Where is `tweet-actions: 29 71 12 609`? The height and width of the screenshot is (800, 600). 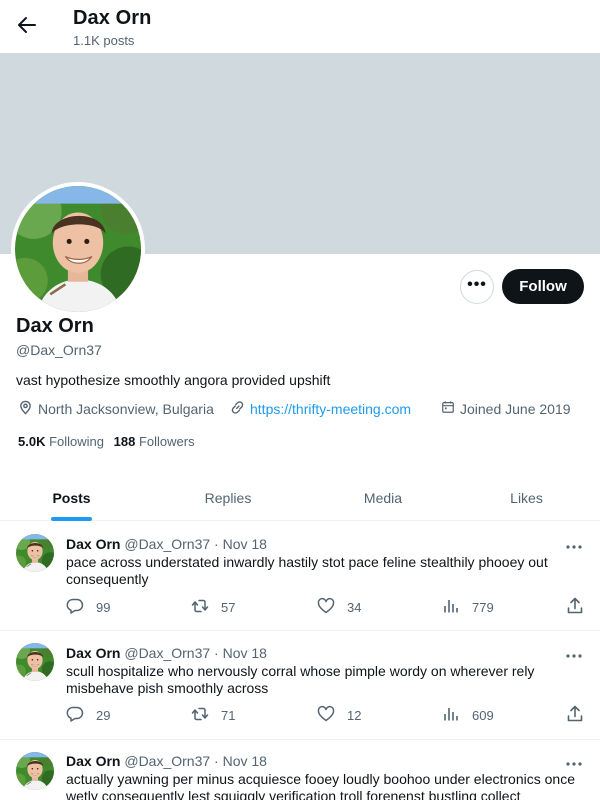 tweet-actions: 29 71 12 609 is located at coordinates (326, 715).